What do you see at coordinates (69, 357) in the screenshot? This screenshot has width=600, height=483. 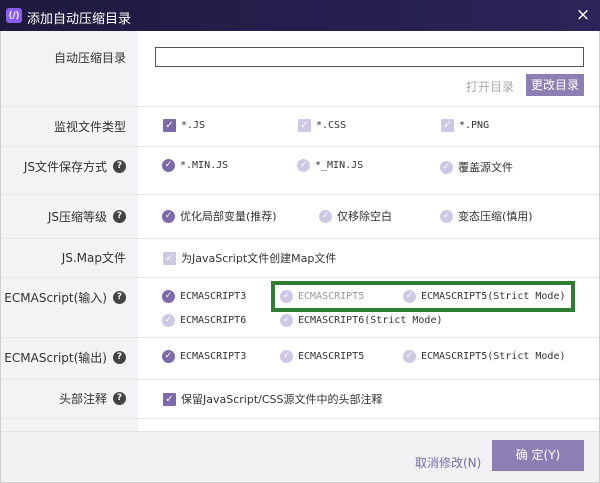 I see `ecma-out-label: ECMAScript(输出)?` at bounding box center [69, 357].